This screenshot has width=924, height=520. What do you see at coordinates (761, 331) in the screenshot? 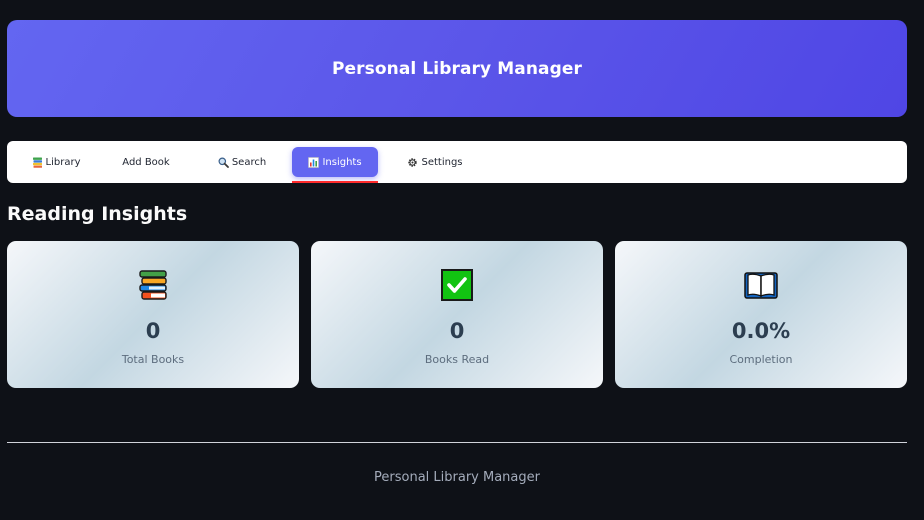
I see `completion-value: 0.0%` at bounding box center [761, 331].